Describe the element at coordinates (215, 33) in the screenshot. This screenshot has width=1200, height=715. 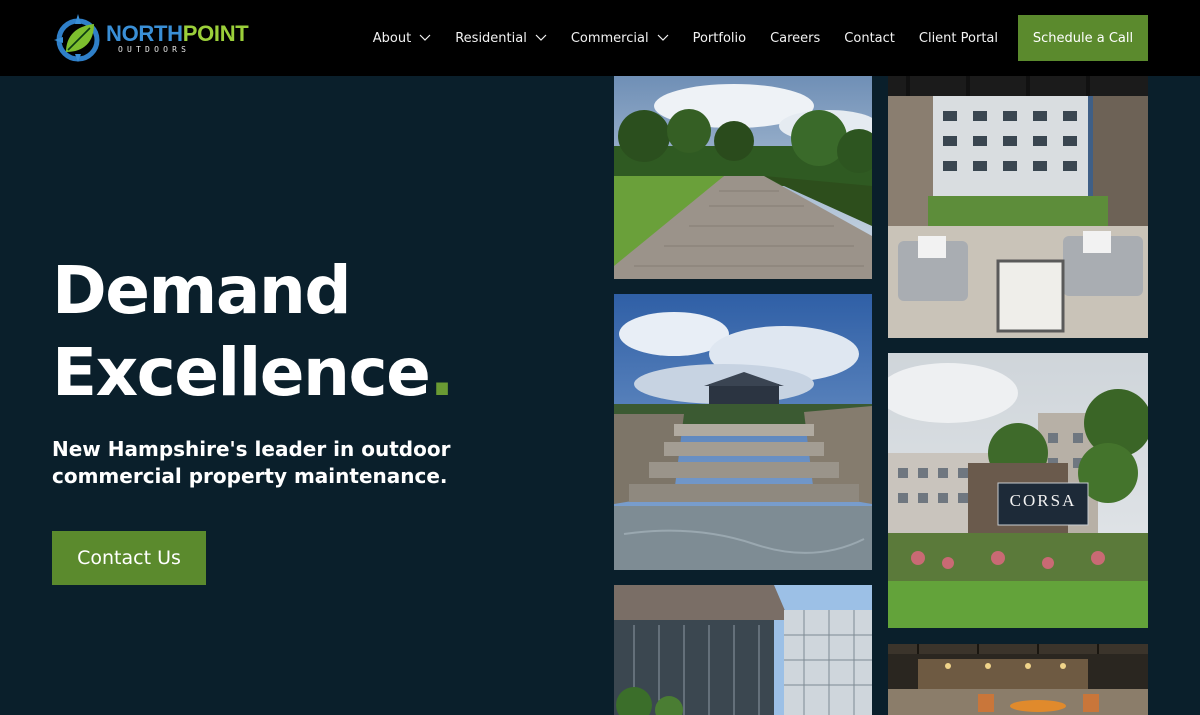
I see `logo-name-part2: POINT` at that location.